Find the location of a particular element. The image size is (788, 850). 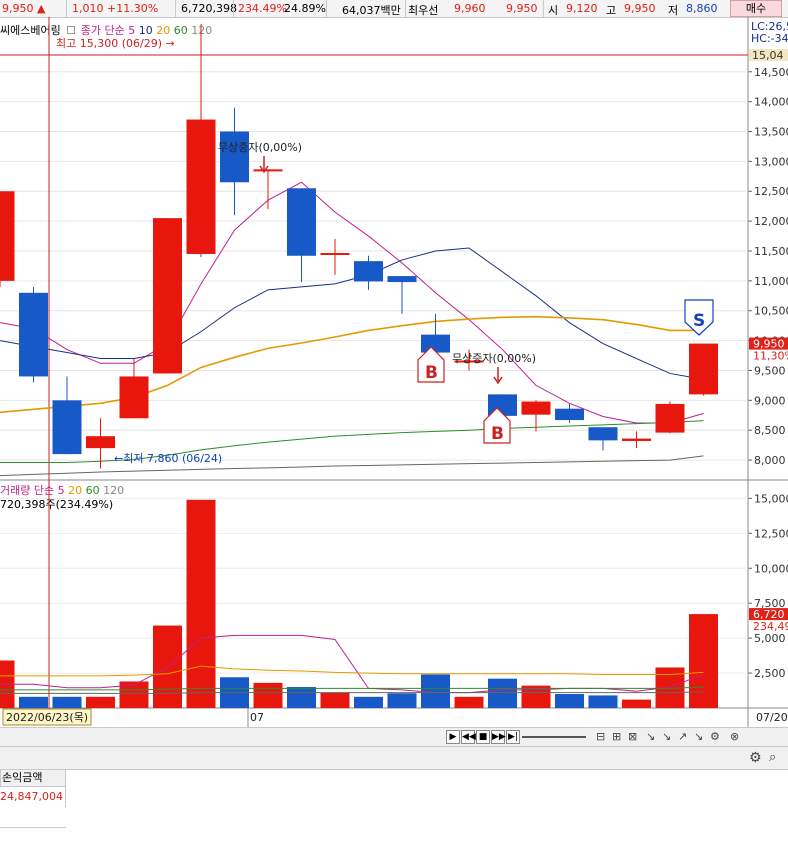

play-icon: ▶ is located at coordinates (453, 737).